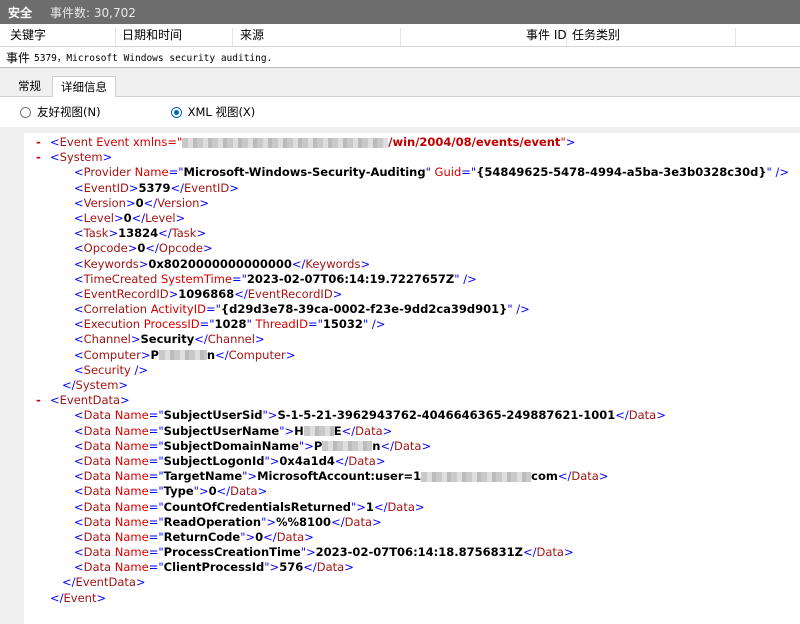 Image resolution: width=800 pixels, height=624 pixels. I want to click on radio-checked-icon, so click(176, 112).